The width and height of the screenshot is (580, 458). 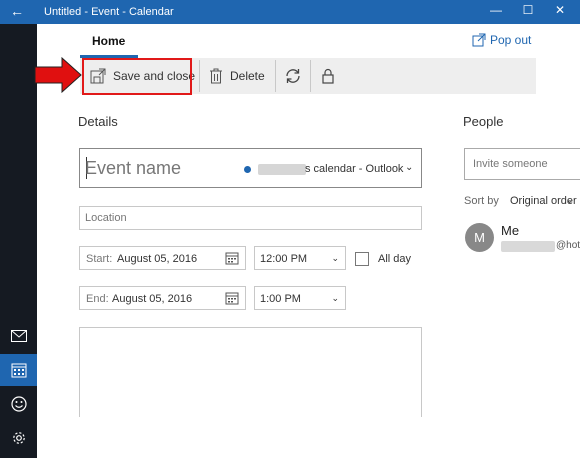 I want to click on repeat-icon, so click(x=293, y=76).